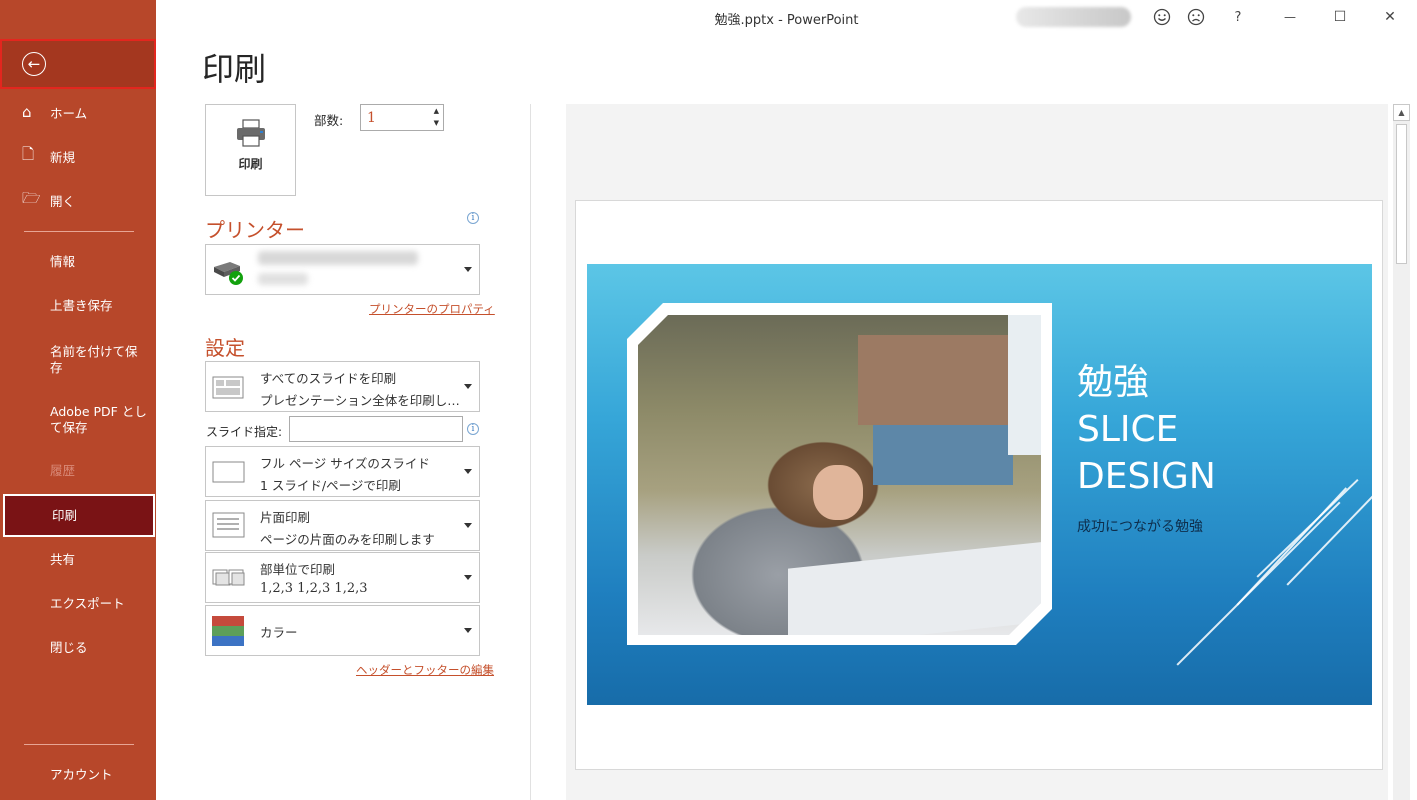 This screenshot has height=800, width=1417. Describe the element at coordinates (31, 197) in the screenshot. I see `open-folder-icon: 🗁` at that location.